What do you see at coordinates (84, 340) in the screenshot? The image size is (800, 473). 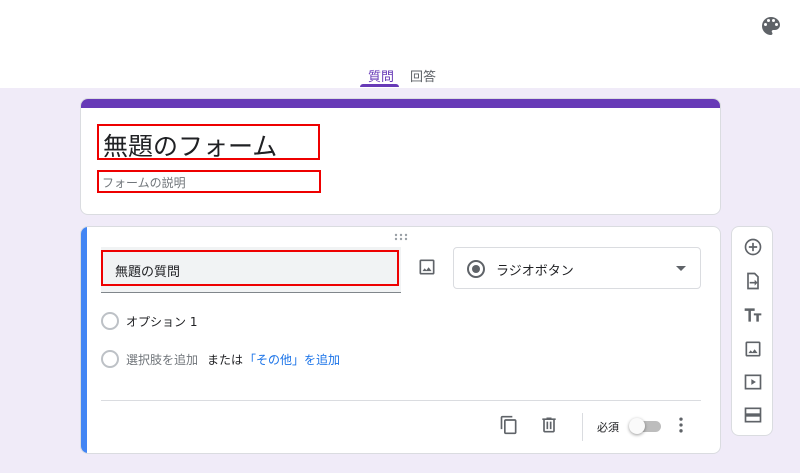 I see `active-question-indicator` at bounding box center [84, 340].